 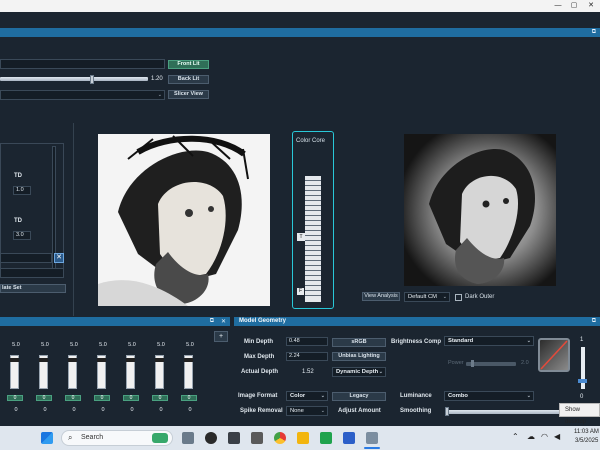 I want to click on back-lit-button: Back Lit, so click(x=188, y=79).